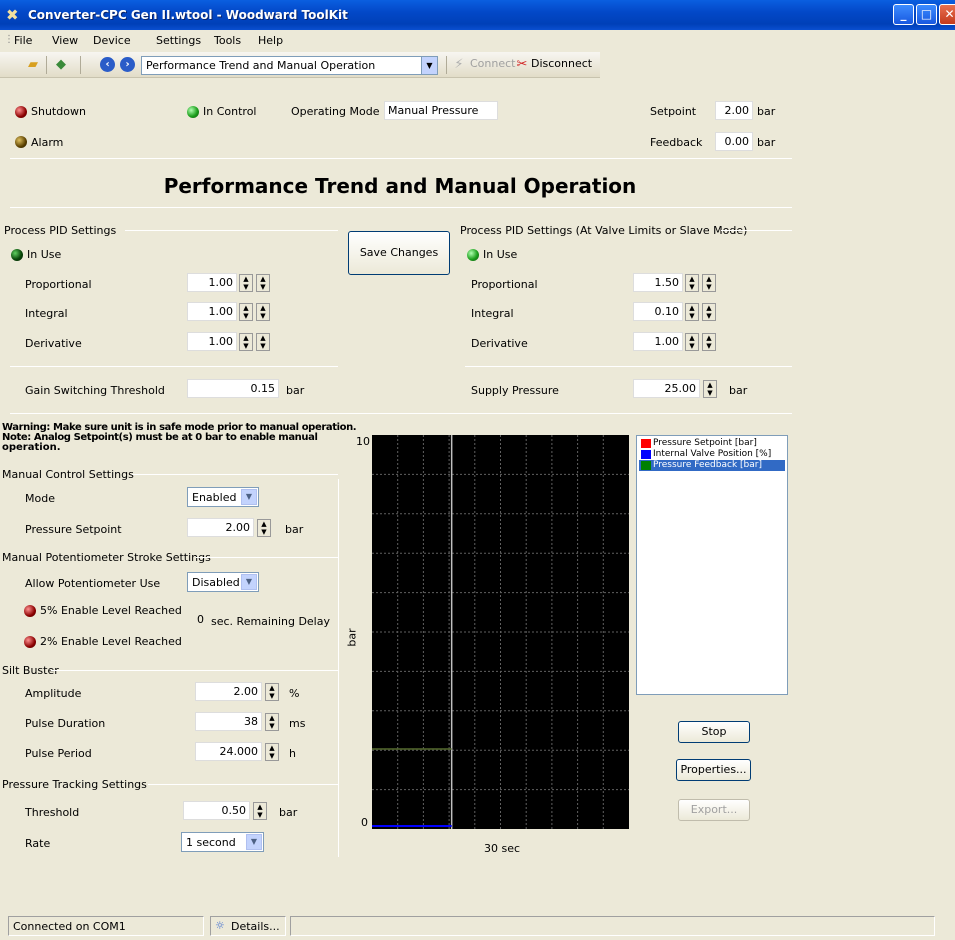 The width and height of the screenshot is (955, 940). What do you see at coordinates (212, 341) in the screenshot?
I see `derivative-input: 1.00` at bounding box center [212, 341].